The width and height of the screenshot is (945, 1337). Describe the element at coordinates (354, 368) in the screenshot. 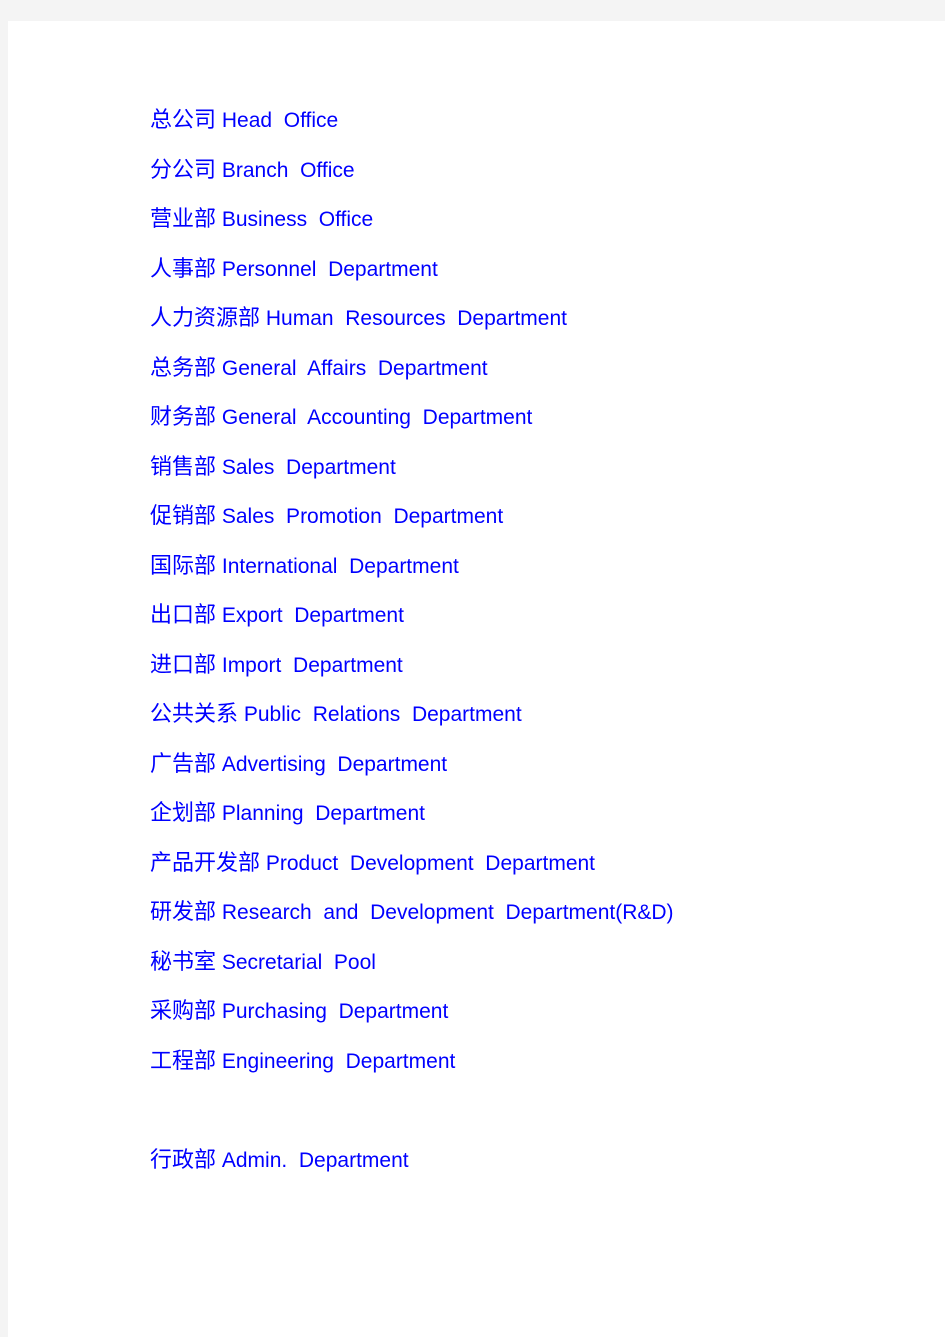

I see `department-name-english: General Affairs Department` at that location.